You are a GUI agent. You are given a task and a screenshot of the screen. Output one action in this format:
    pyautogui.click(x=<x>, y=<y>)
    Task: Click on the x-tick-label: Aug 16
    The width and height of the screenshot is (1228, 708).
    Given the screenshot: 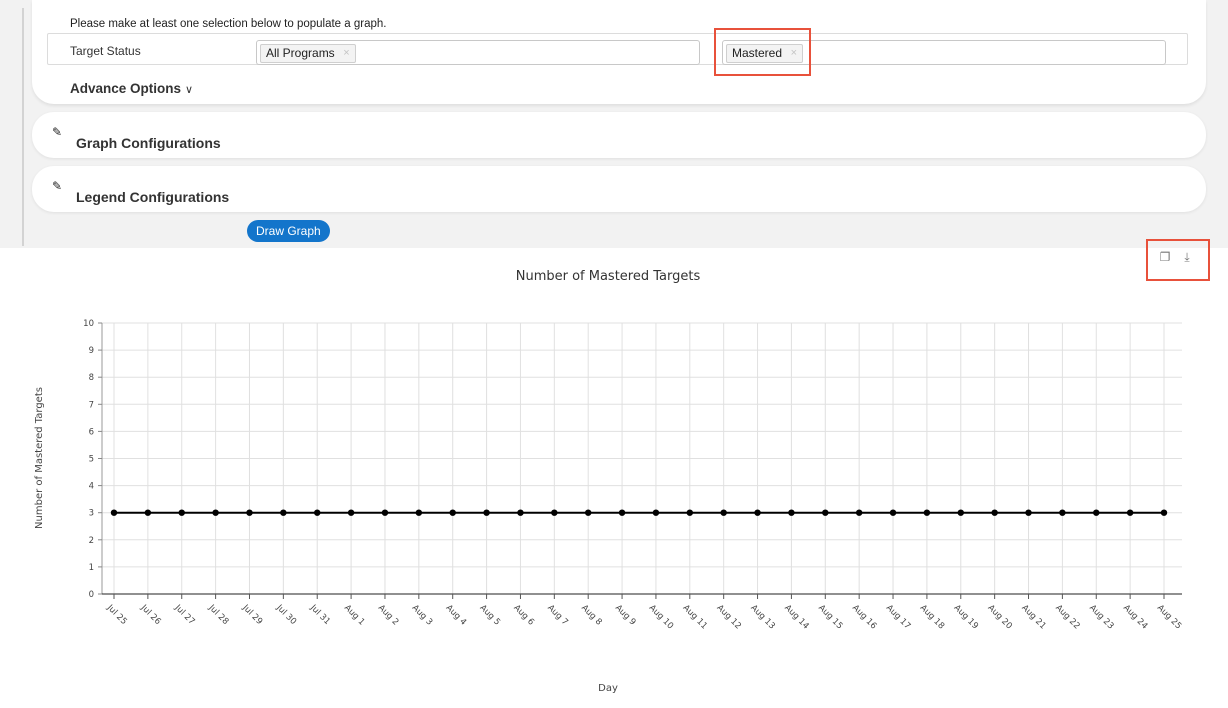 What is the action you would take?
    pyautogui.click(x=864, y=617)
    